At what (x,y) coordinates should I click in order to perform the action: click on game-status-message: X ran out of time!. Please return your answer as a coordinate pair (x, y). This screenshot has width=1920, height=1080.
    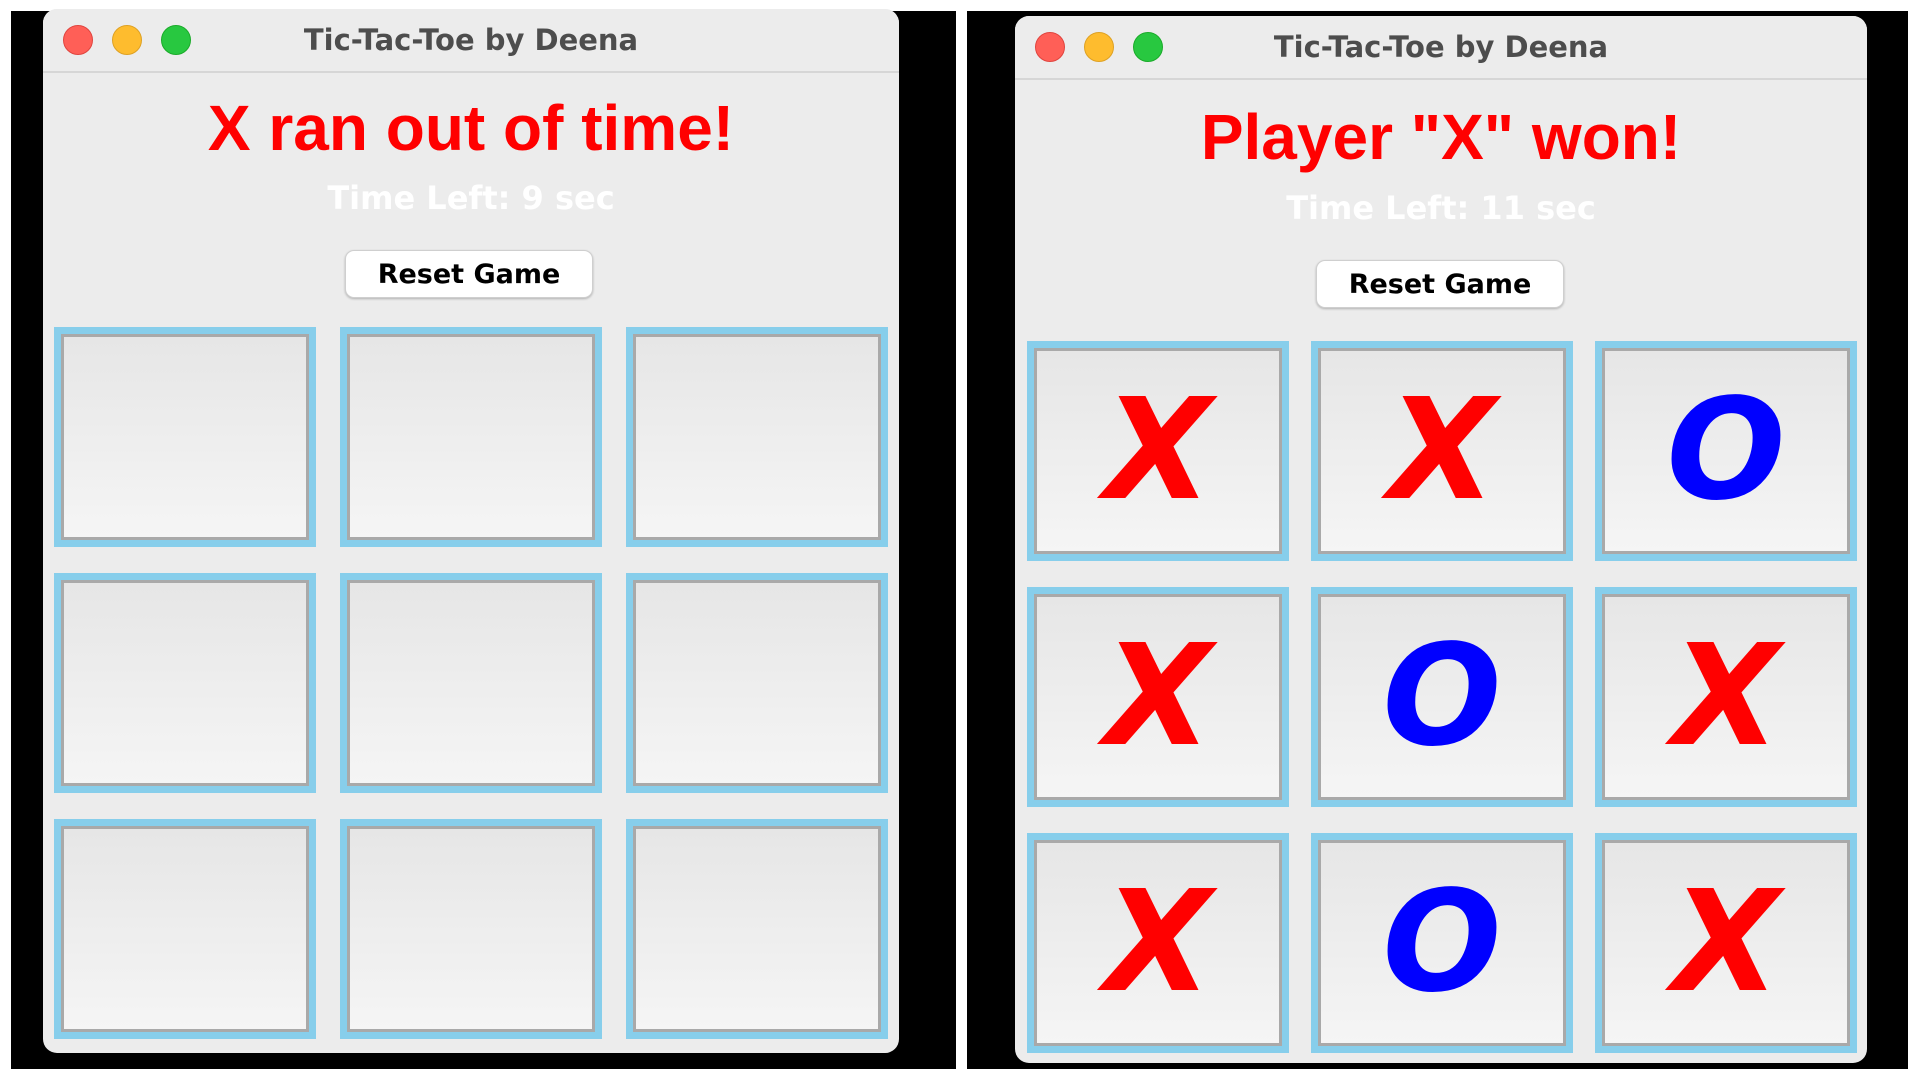
    Looking at the image, I should click on (471, 128).